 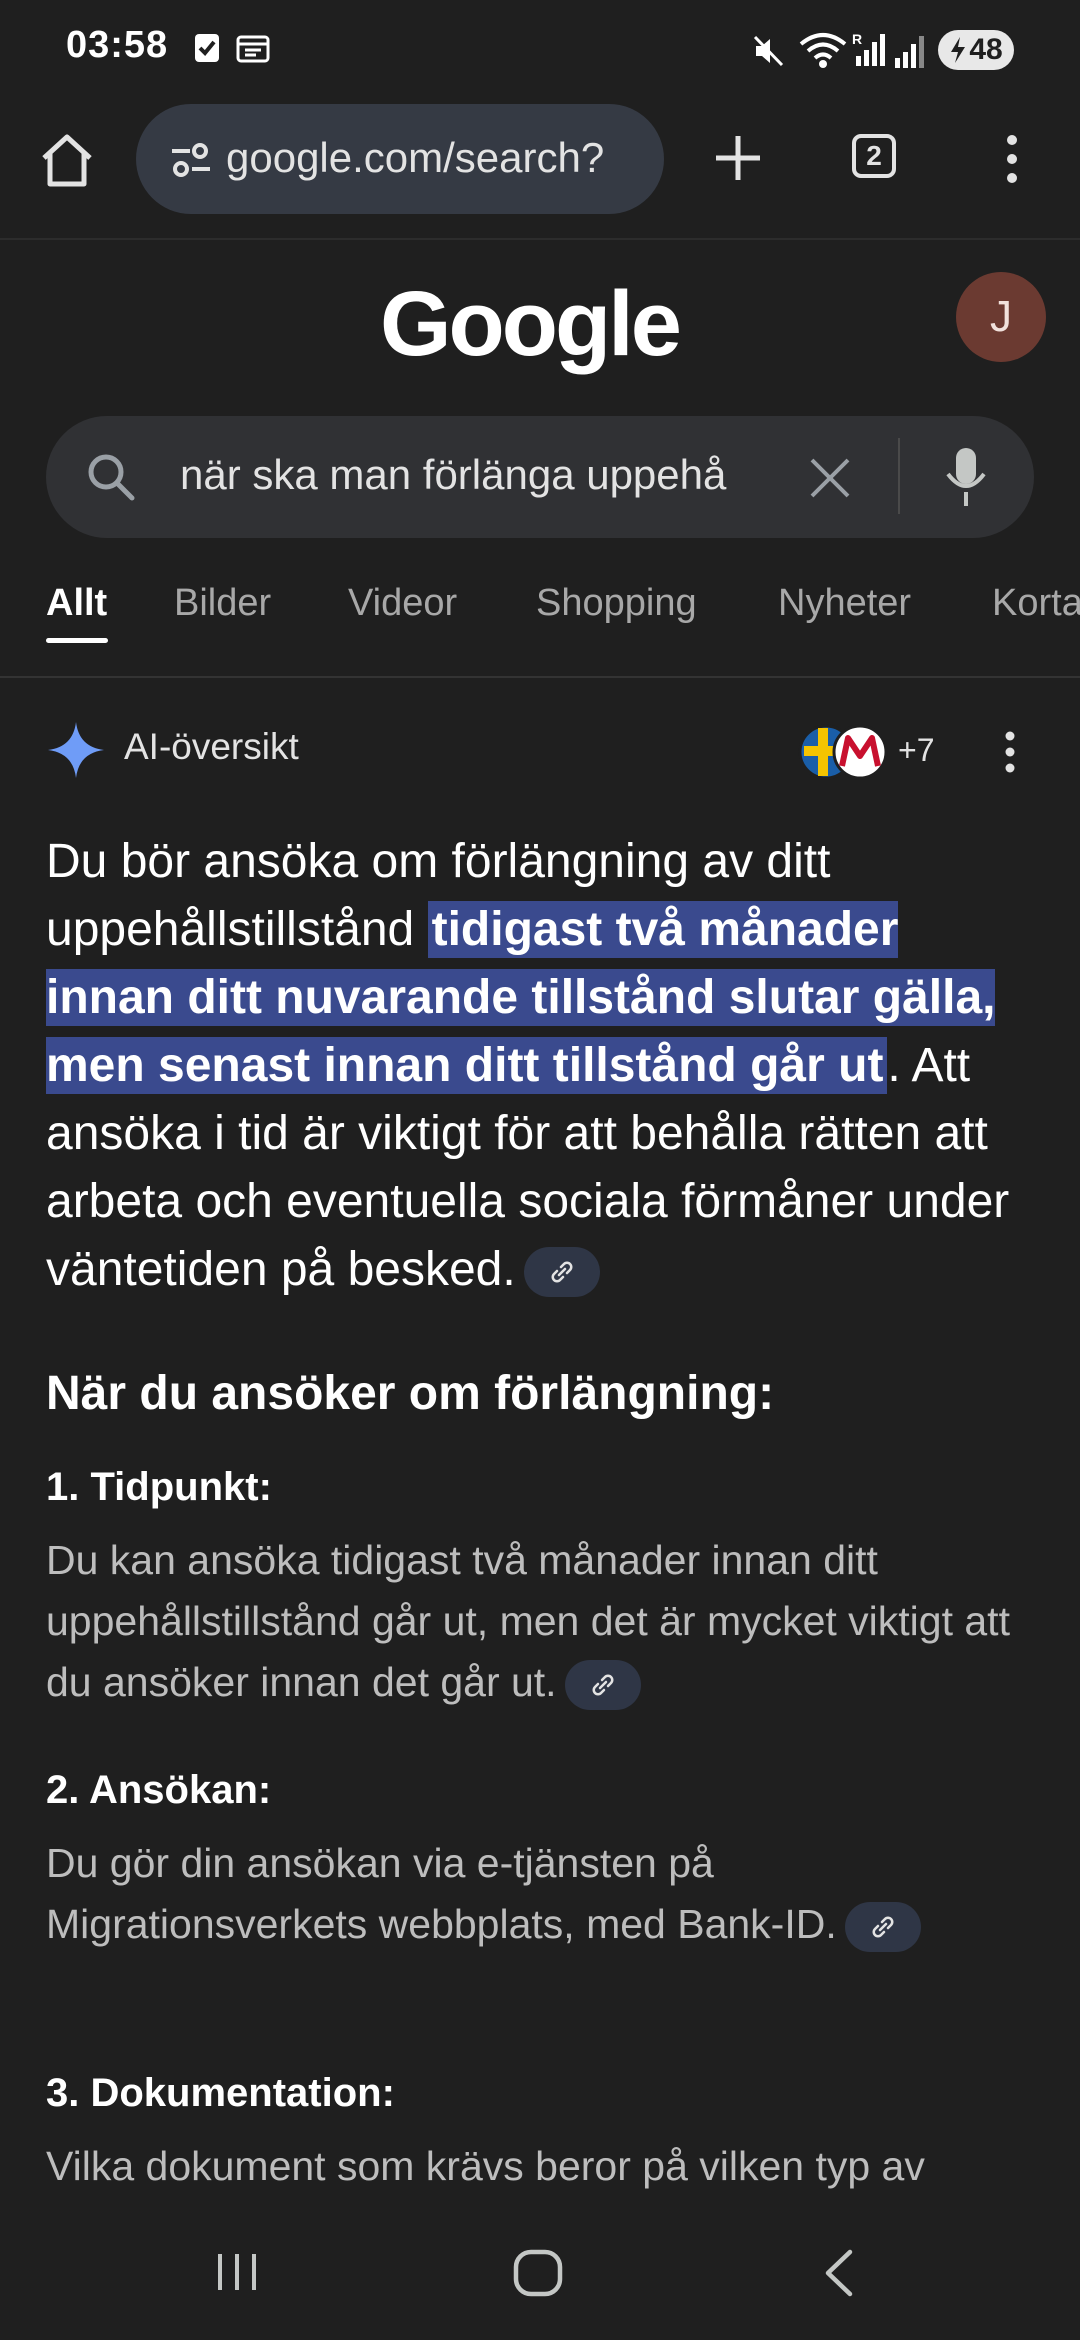 What do you see at coordinates (966, 477) in the screenshot?
I see `voice-search-icon` at bounding box center [966, 477].